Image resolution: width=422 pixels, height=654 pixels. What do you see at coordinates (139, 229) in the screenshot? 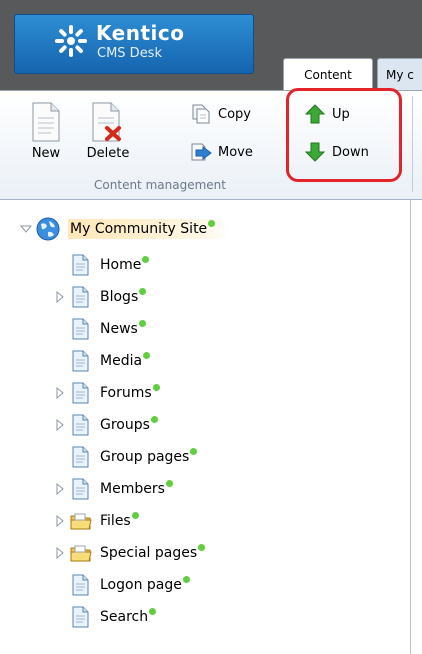
I see `root-label-text: My Community Site` at bounding box center [139, 229].